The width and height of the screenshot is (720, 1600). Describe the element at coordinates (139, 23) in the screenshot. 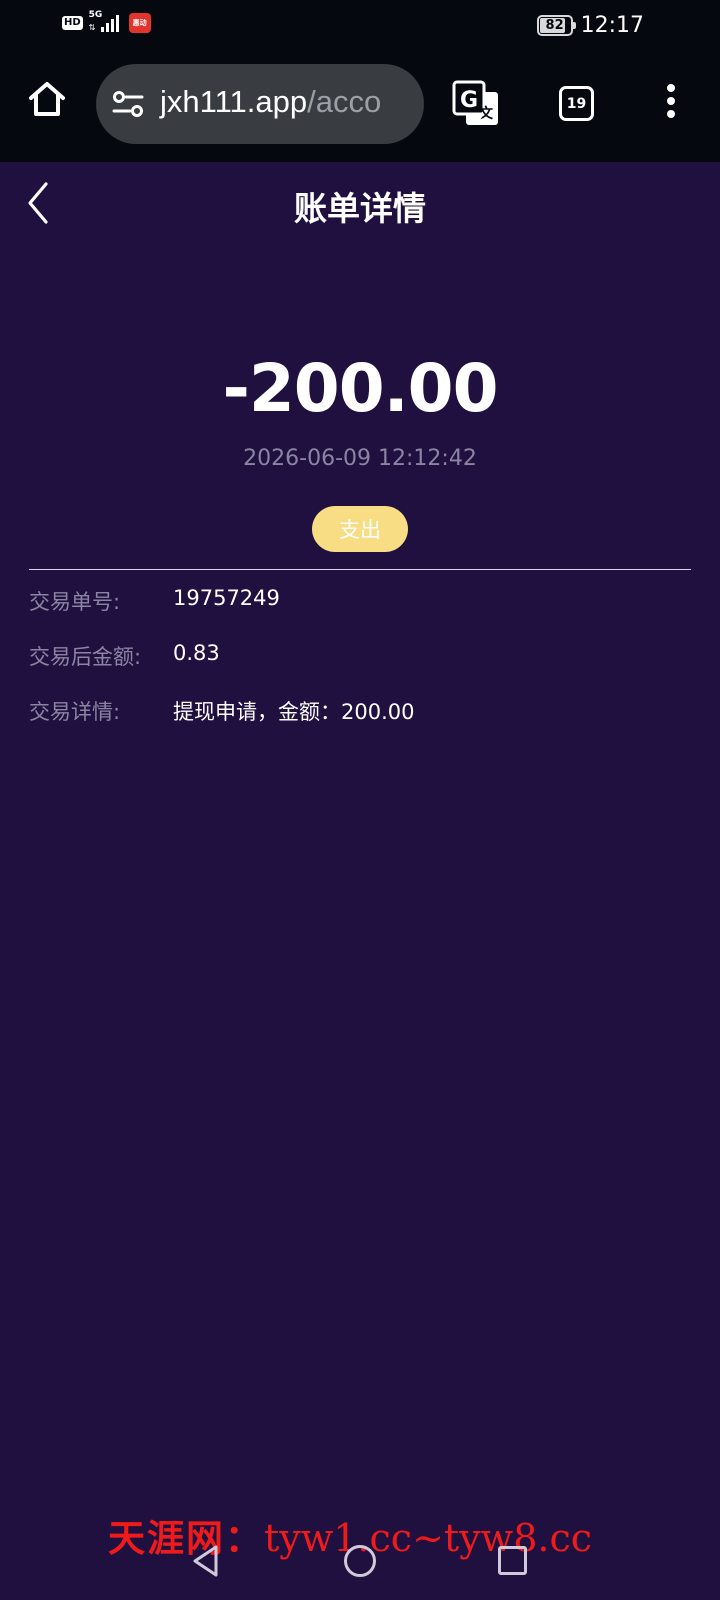

I see `app-notification-icon: 惠动` at that location.